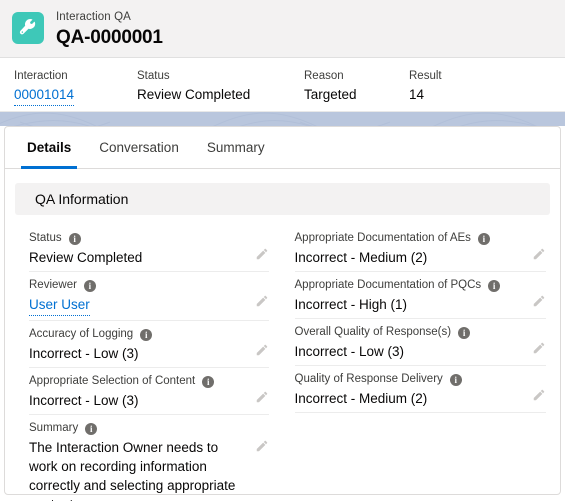  Describe the element at coordinates (356, 85) in the screenshot. I see `highlight-field-reason: Reason Targeted` at that location.